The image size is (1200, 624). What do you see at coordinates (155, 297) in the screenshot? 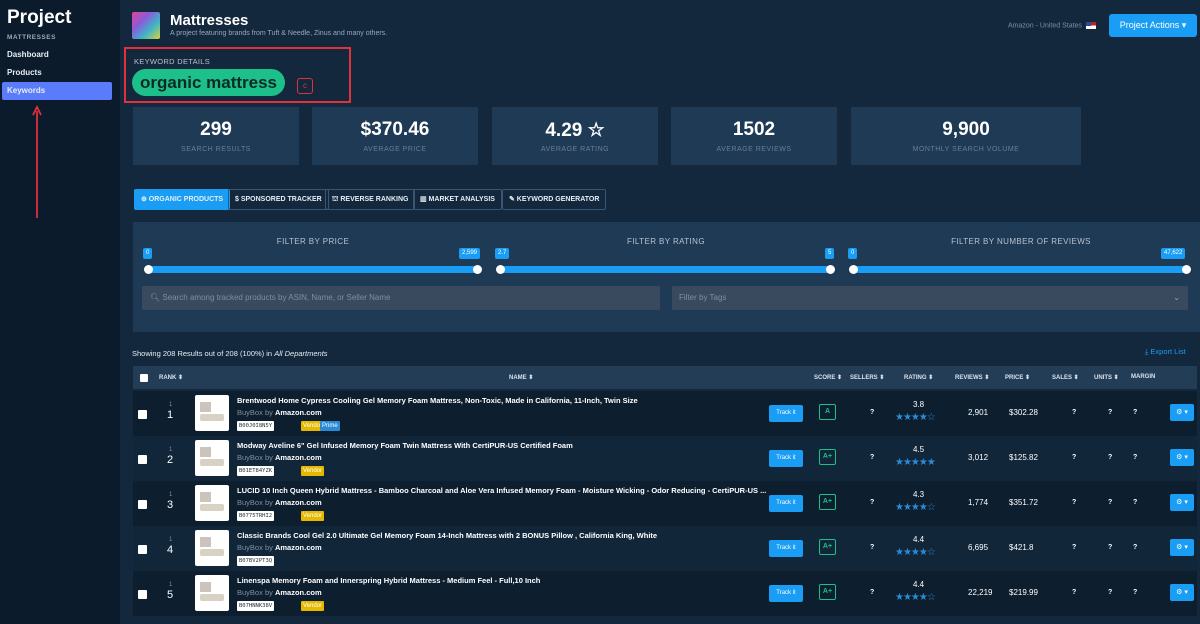
I see `search-icon: 🔍︎` at bounding box center [155, 297].